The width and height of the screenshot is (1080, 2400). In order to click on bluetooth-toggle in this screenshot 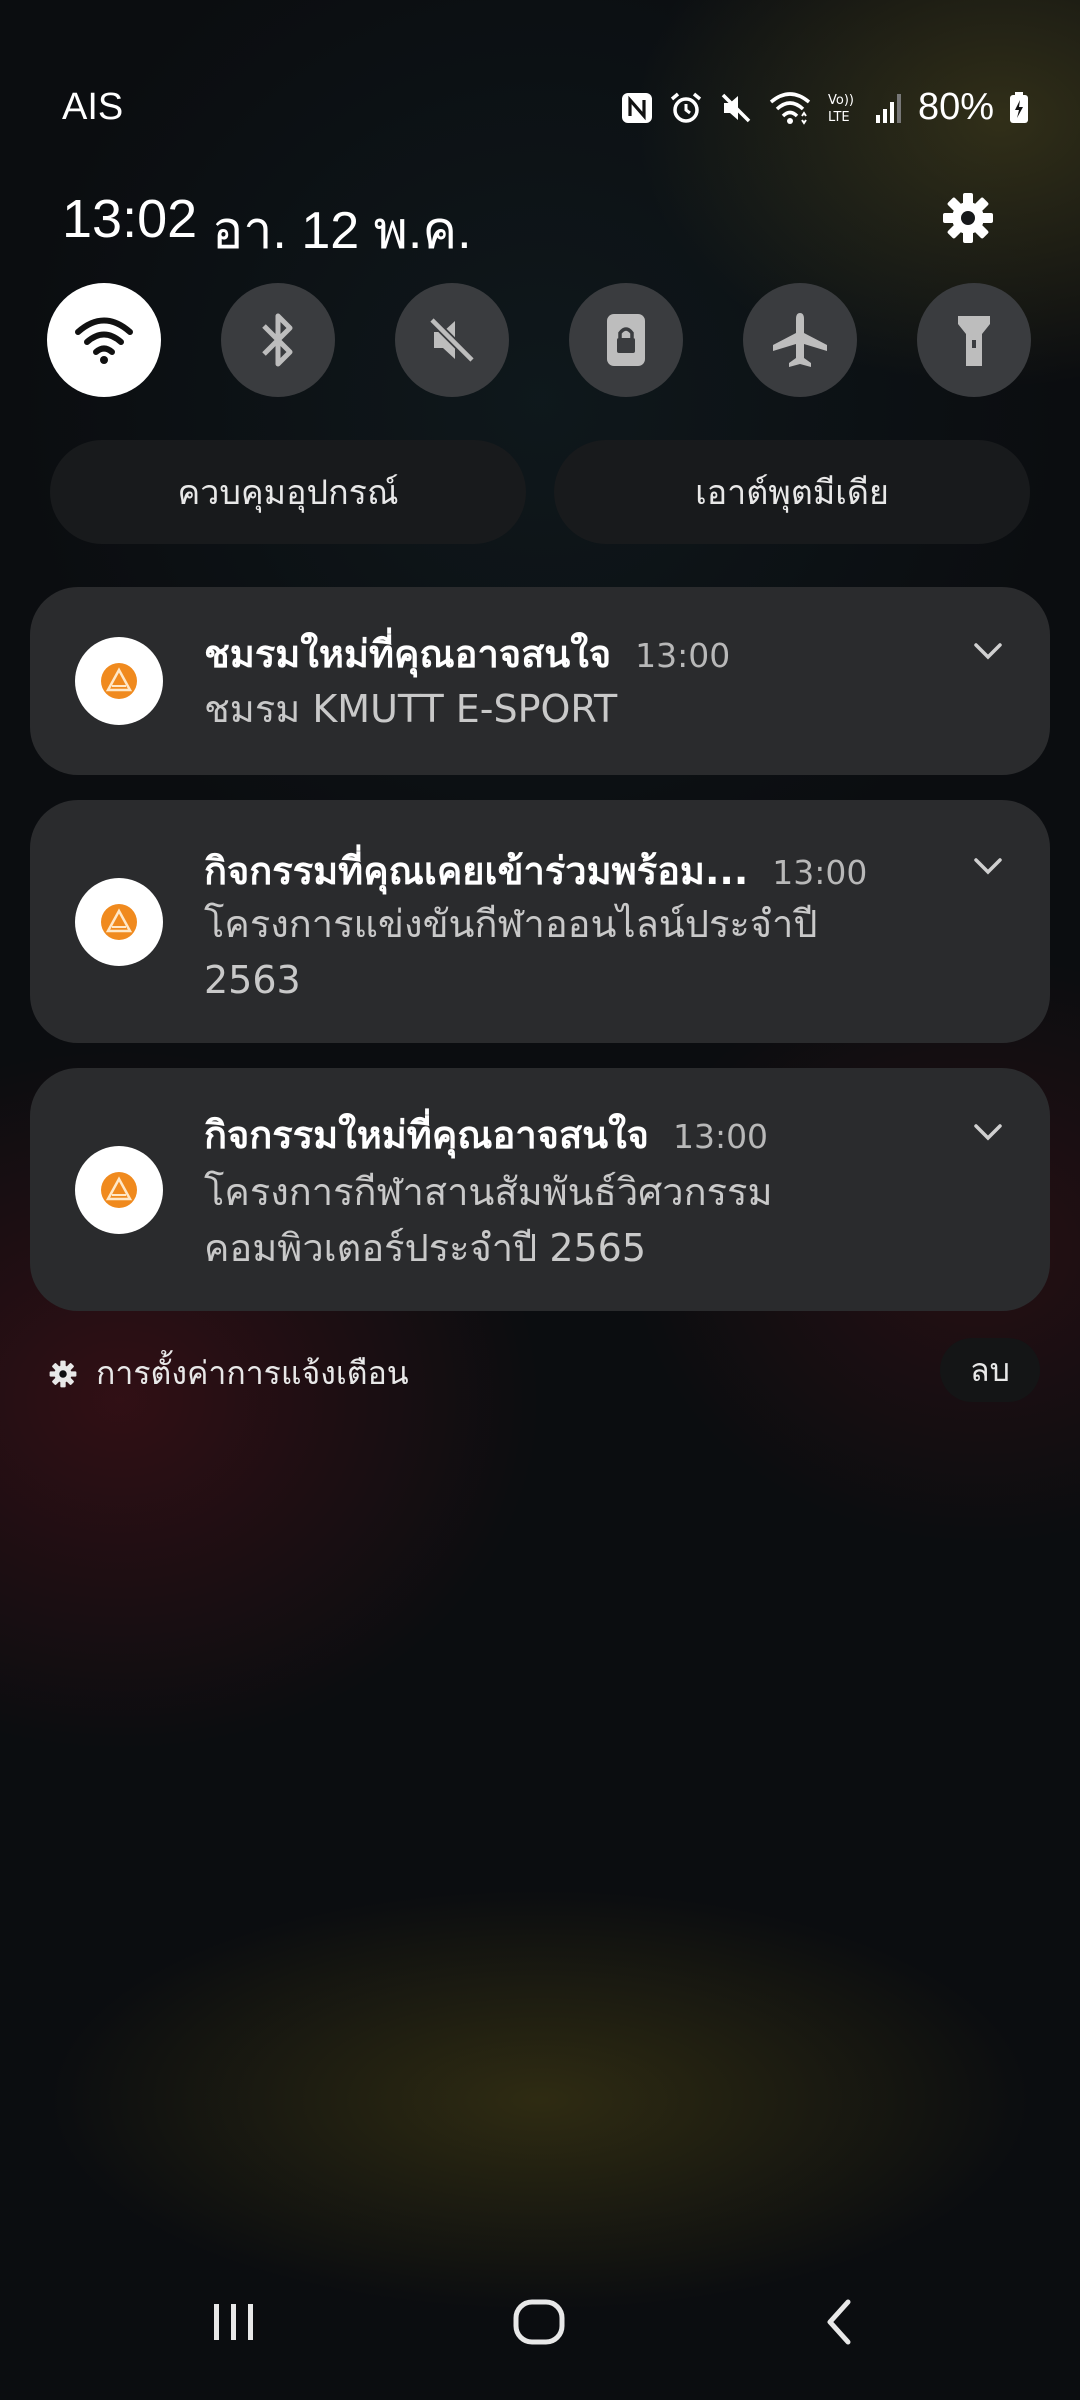, I will do `click(278, 340)`.